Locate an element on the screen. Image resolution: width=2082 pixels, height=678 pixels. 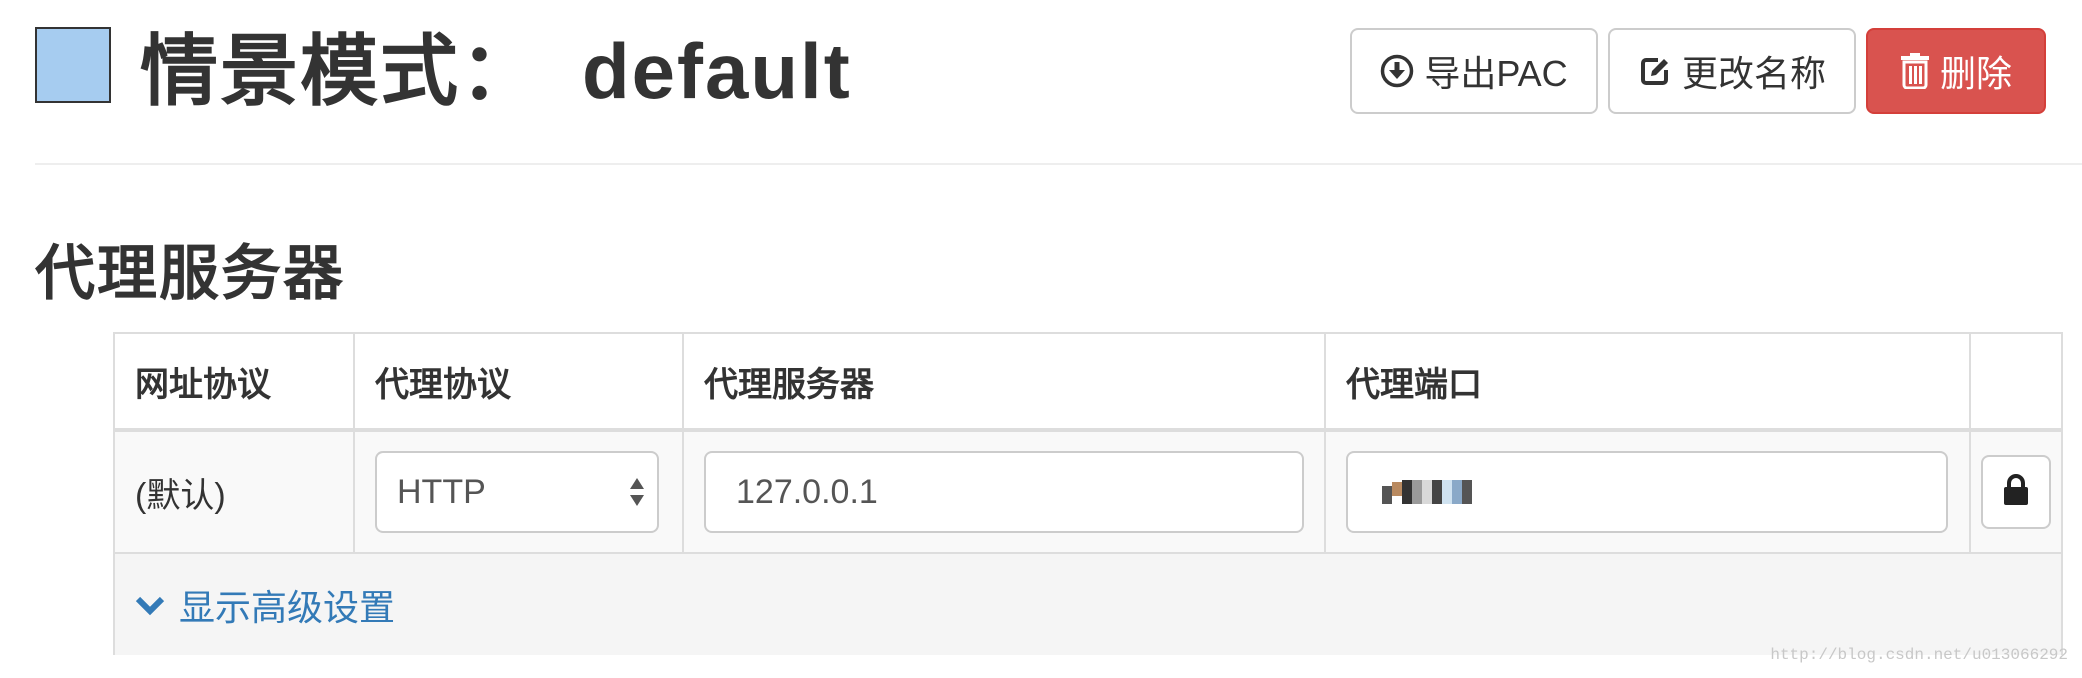
header-cell-actions is located at coordinates (2016, 381).